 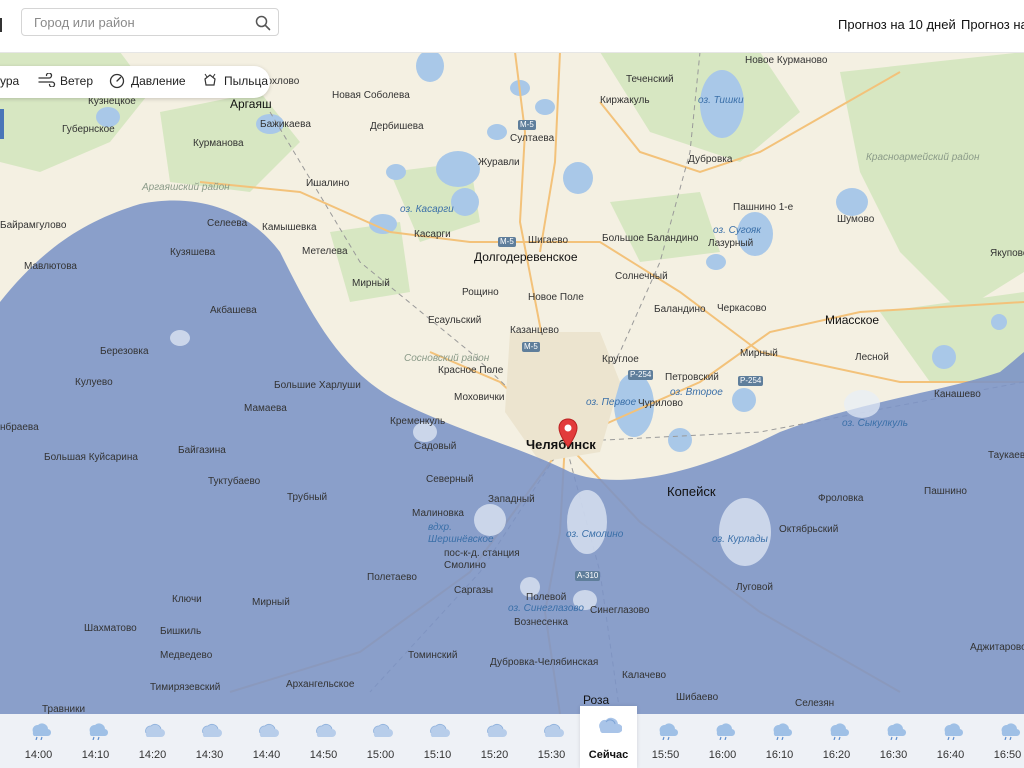 What do you see at coordinates (625, 100) in the screenshot?
I see `label-kirzhakul: Киржакуль` at bounding box center [625, 100].